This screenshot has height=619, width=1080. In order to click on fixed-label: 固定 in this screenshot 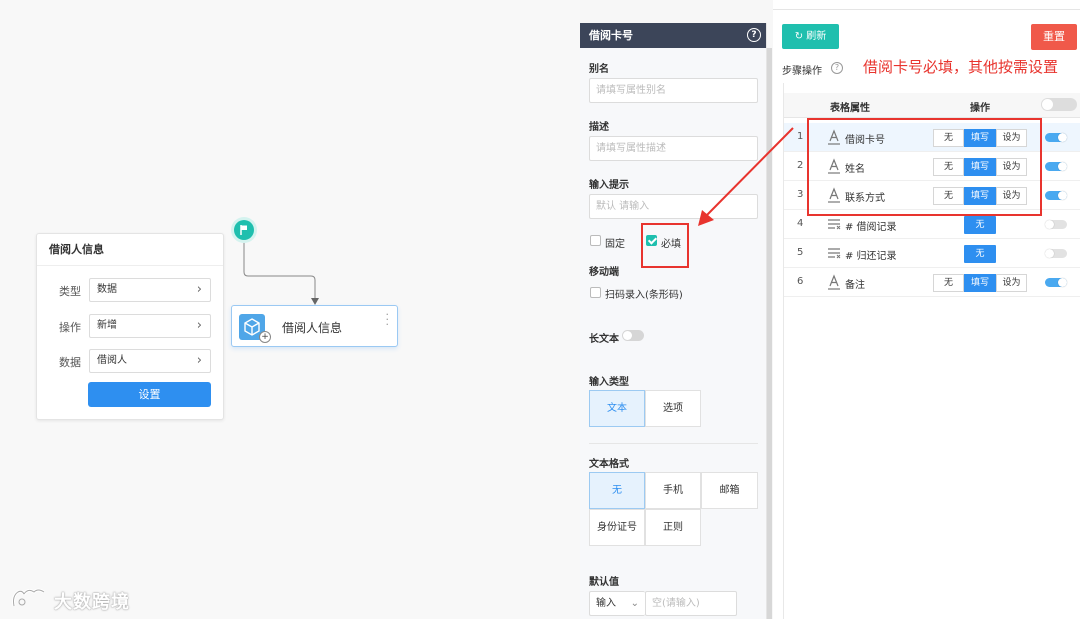, I will do `click(615, 244)`.